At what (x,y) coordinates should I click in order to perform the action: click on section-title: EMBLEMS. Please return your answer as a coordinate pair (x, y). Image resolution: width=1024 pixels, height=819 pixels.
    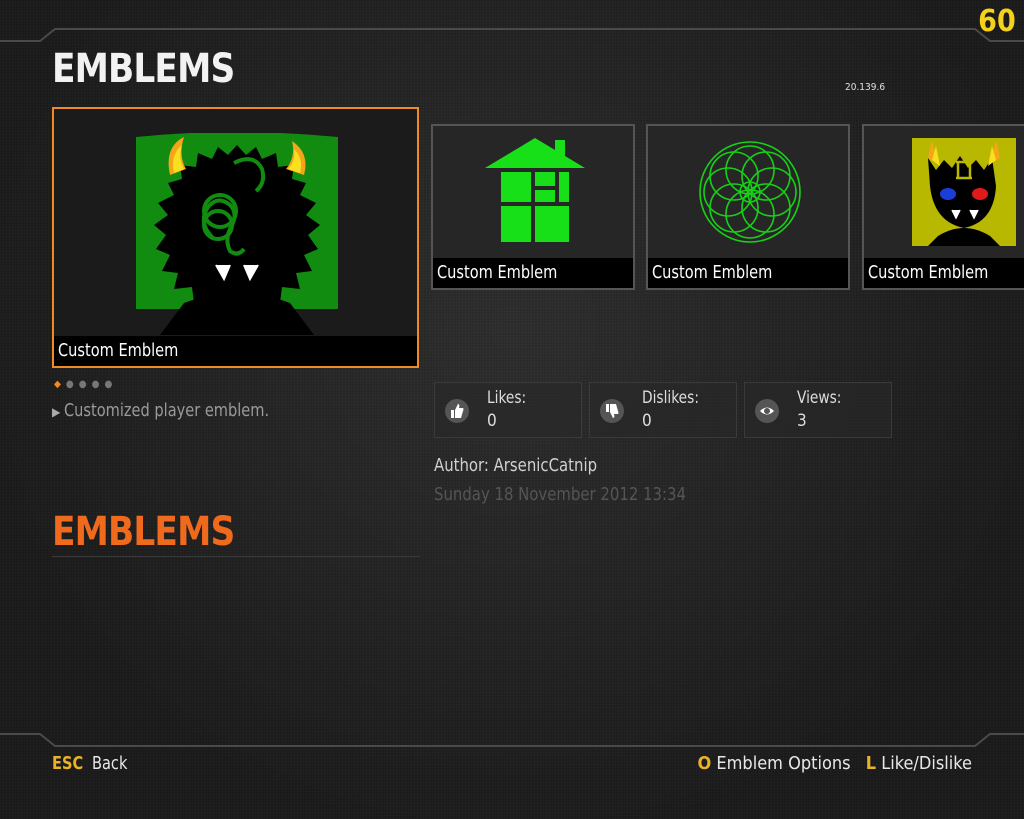
    Looking at the image, I should click on (143, 532).